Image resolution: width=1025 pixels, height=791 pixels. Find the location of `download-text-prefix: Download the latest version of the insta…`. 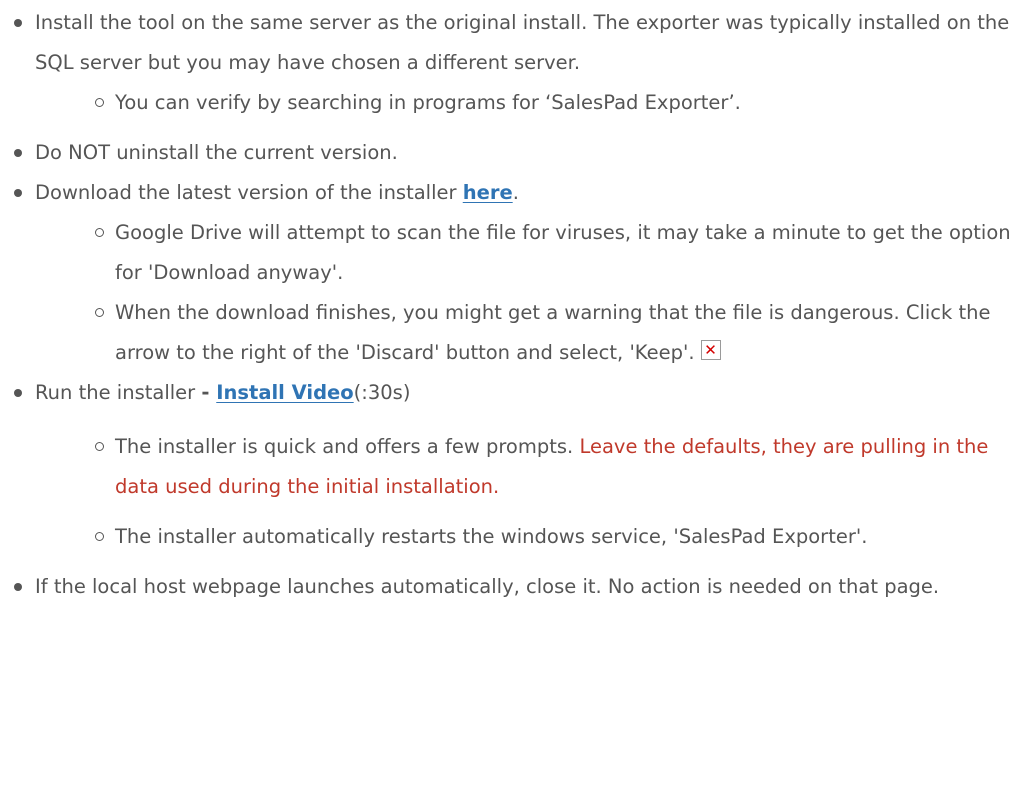

download-text-prefix: Download the latest version of the insta… is located at coordinates (249, 192).